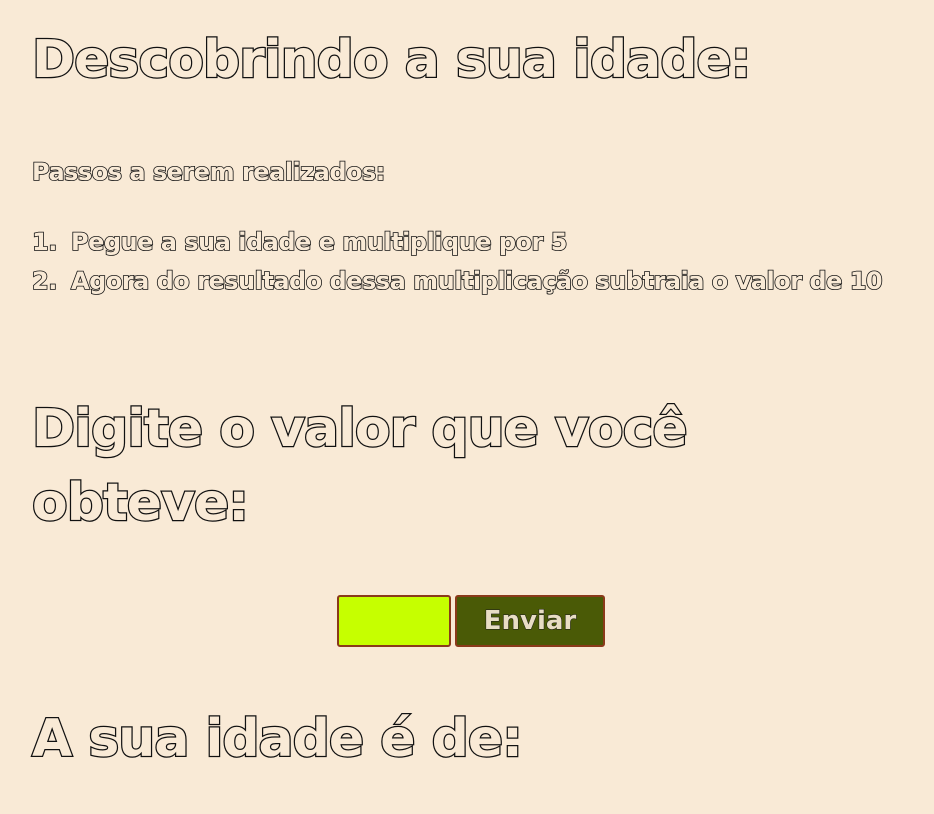 The width and height of the screenshot is (934, 814). I want to click on step-item: 1. Pegue a sua idade e multiplique por 5, so click(481, 242).